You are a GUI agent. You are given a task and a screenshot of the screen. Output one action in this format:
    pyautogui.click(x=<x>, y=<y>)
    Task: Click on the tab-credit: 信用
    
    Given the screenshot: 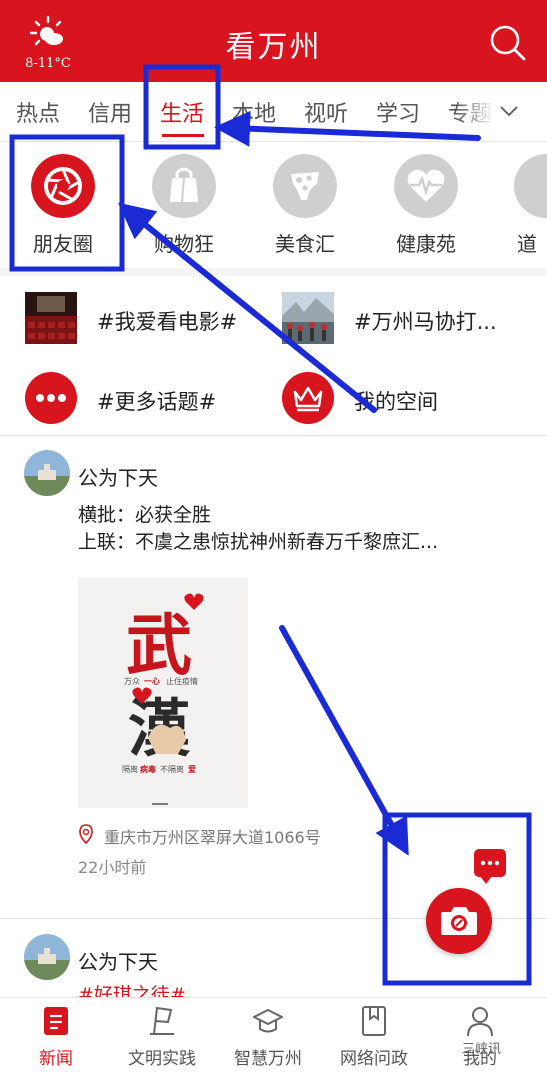 What is the action you would take?
    pyautogui.click(x=110, y=112)
    